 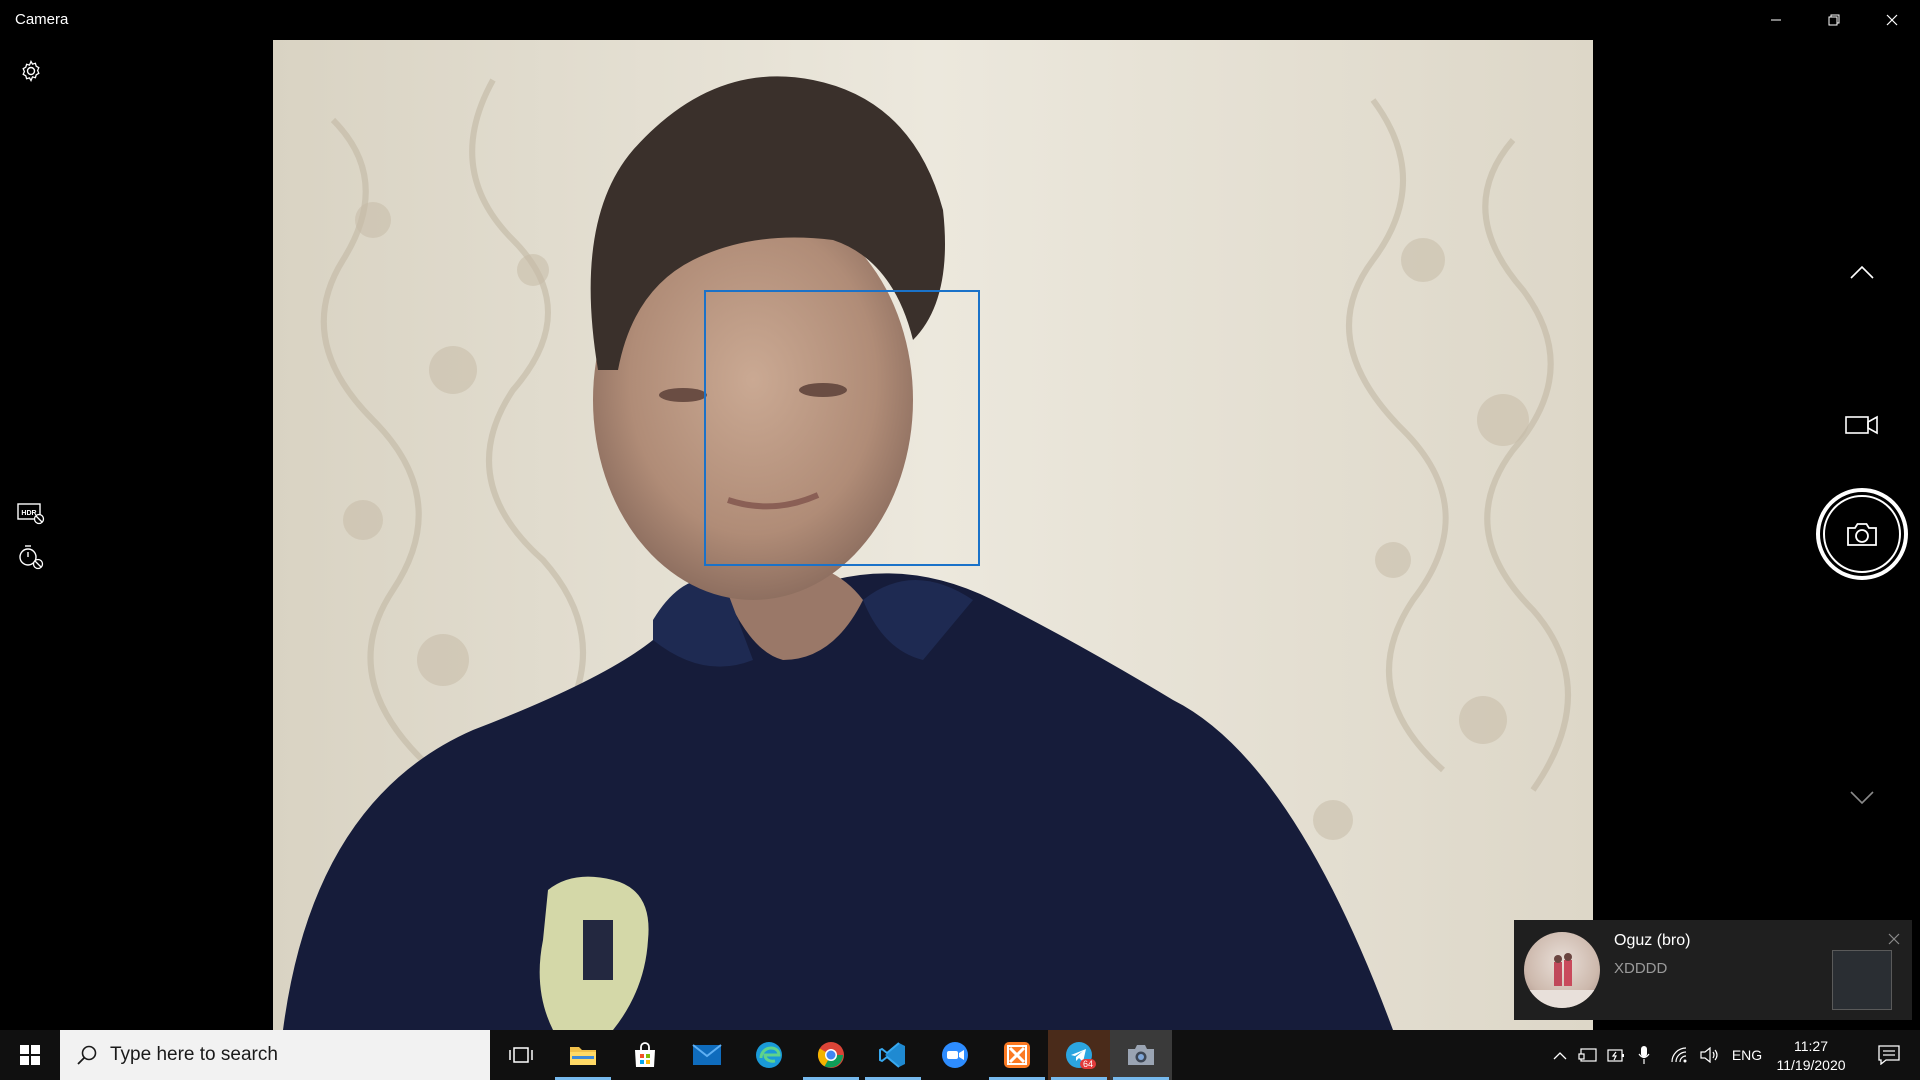 I want to click on title-bar: Camera, so click(x=960, y=20).